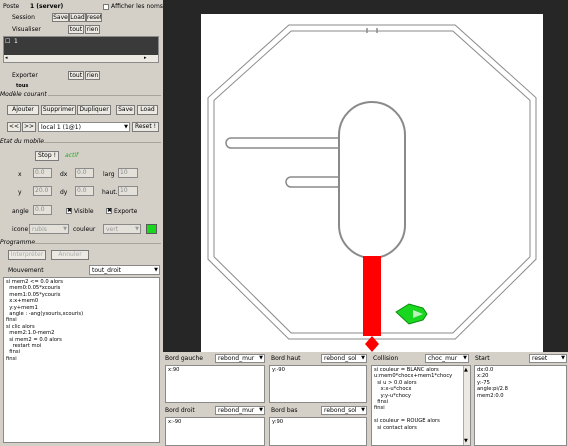 This screenshot has height=446, width=568. What do you see at coordinates (372, 296) in the screenshot?
I see `red-bar` at bounding box center [372, 296].